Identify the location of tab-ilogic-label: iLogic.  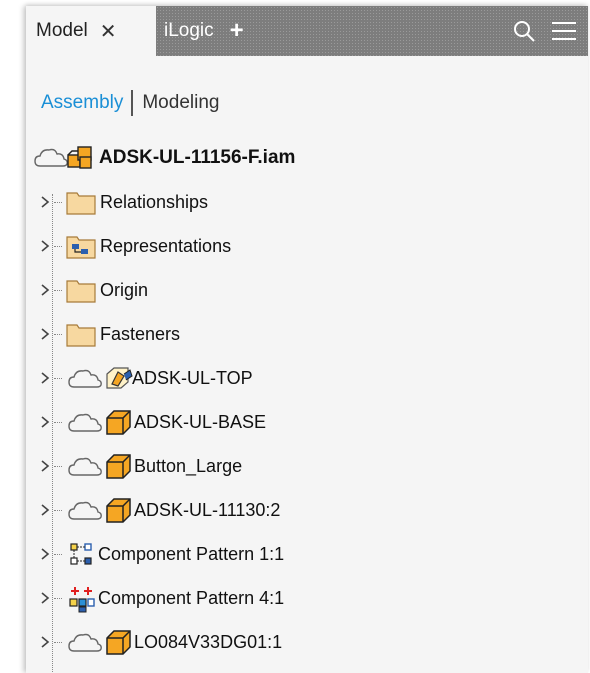
(189, 30).